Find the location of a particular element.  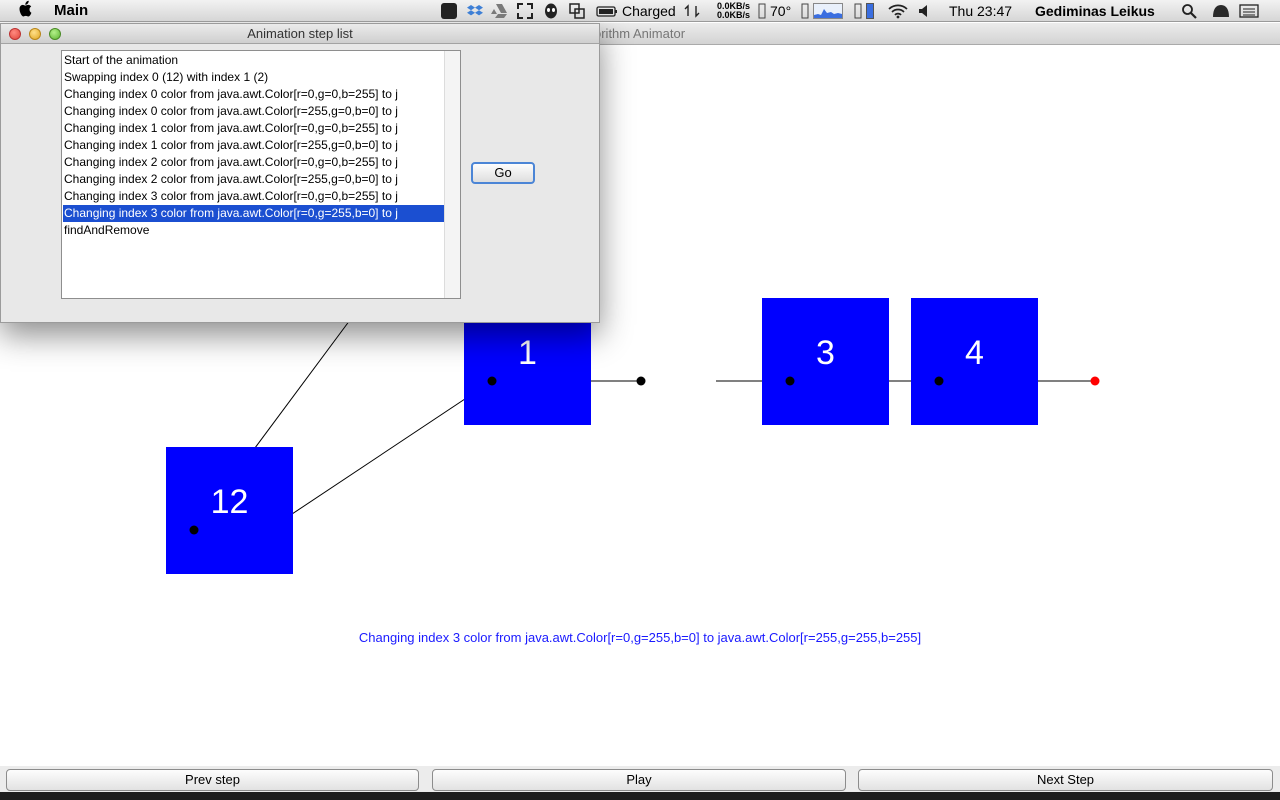

node-label: 12 is located at coordinates (229, 502).